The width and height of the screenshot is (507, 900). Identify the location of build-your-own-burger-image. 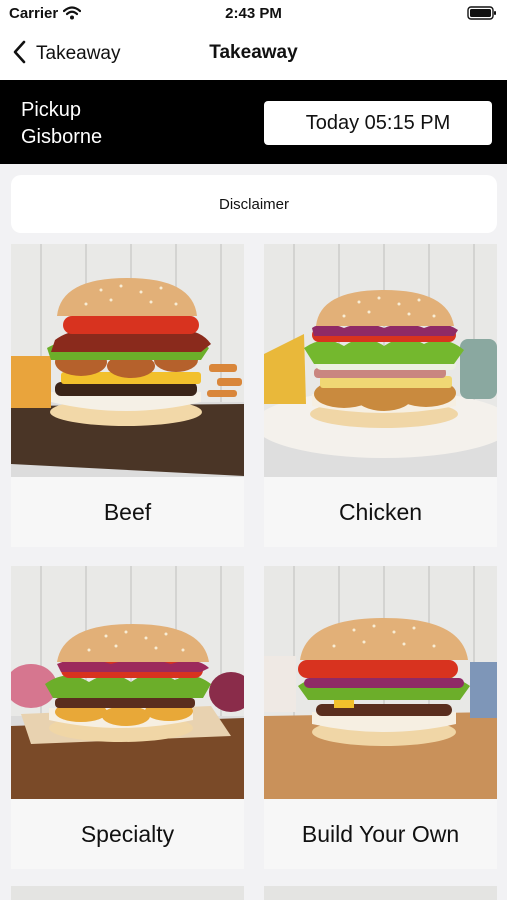
(380, 682).